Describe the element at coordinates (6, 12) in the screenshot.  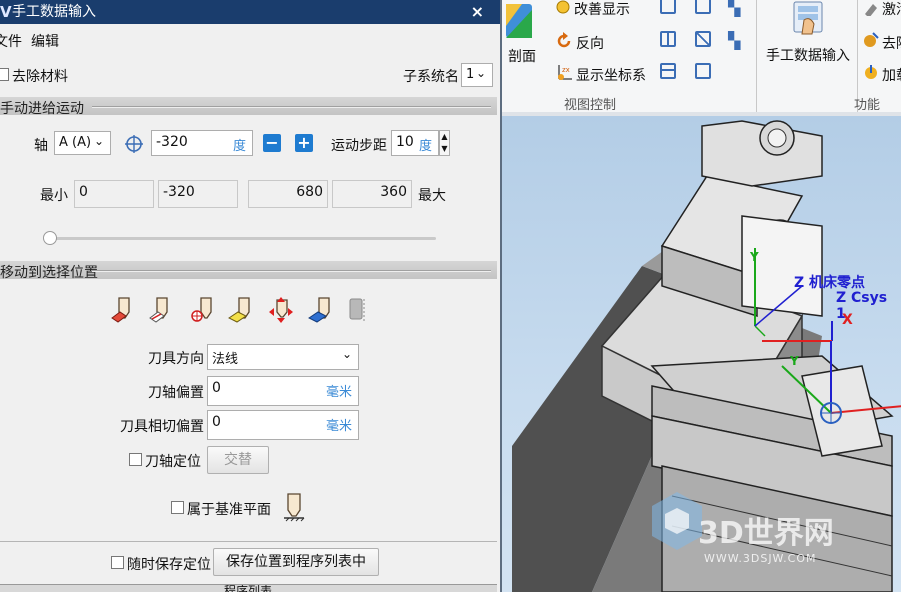
I see `app-icon: V` at that location.